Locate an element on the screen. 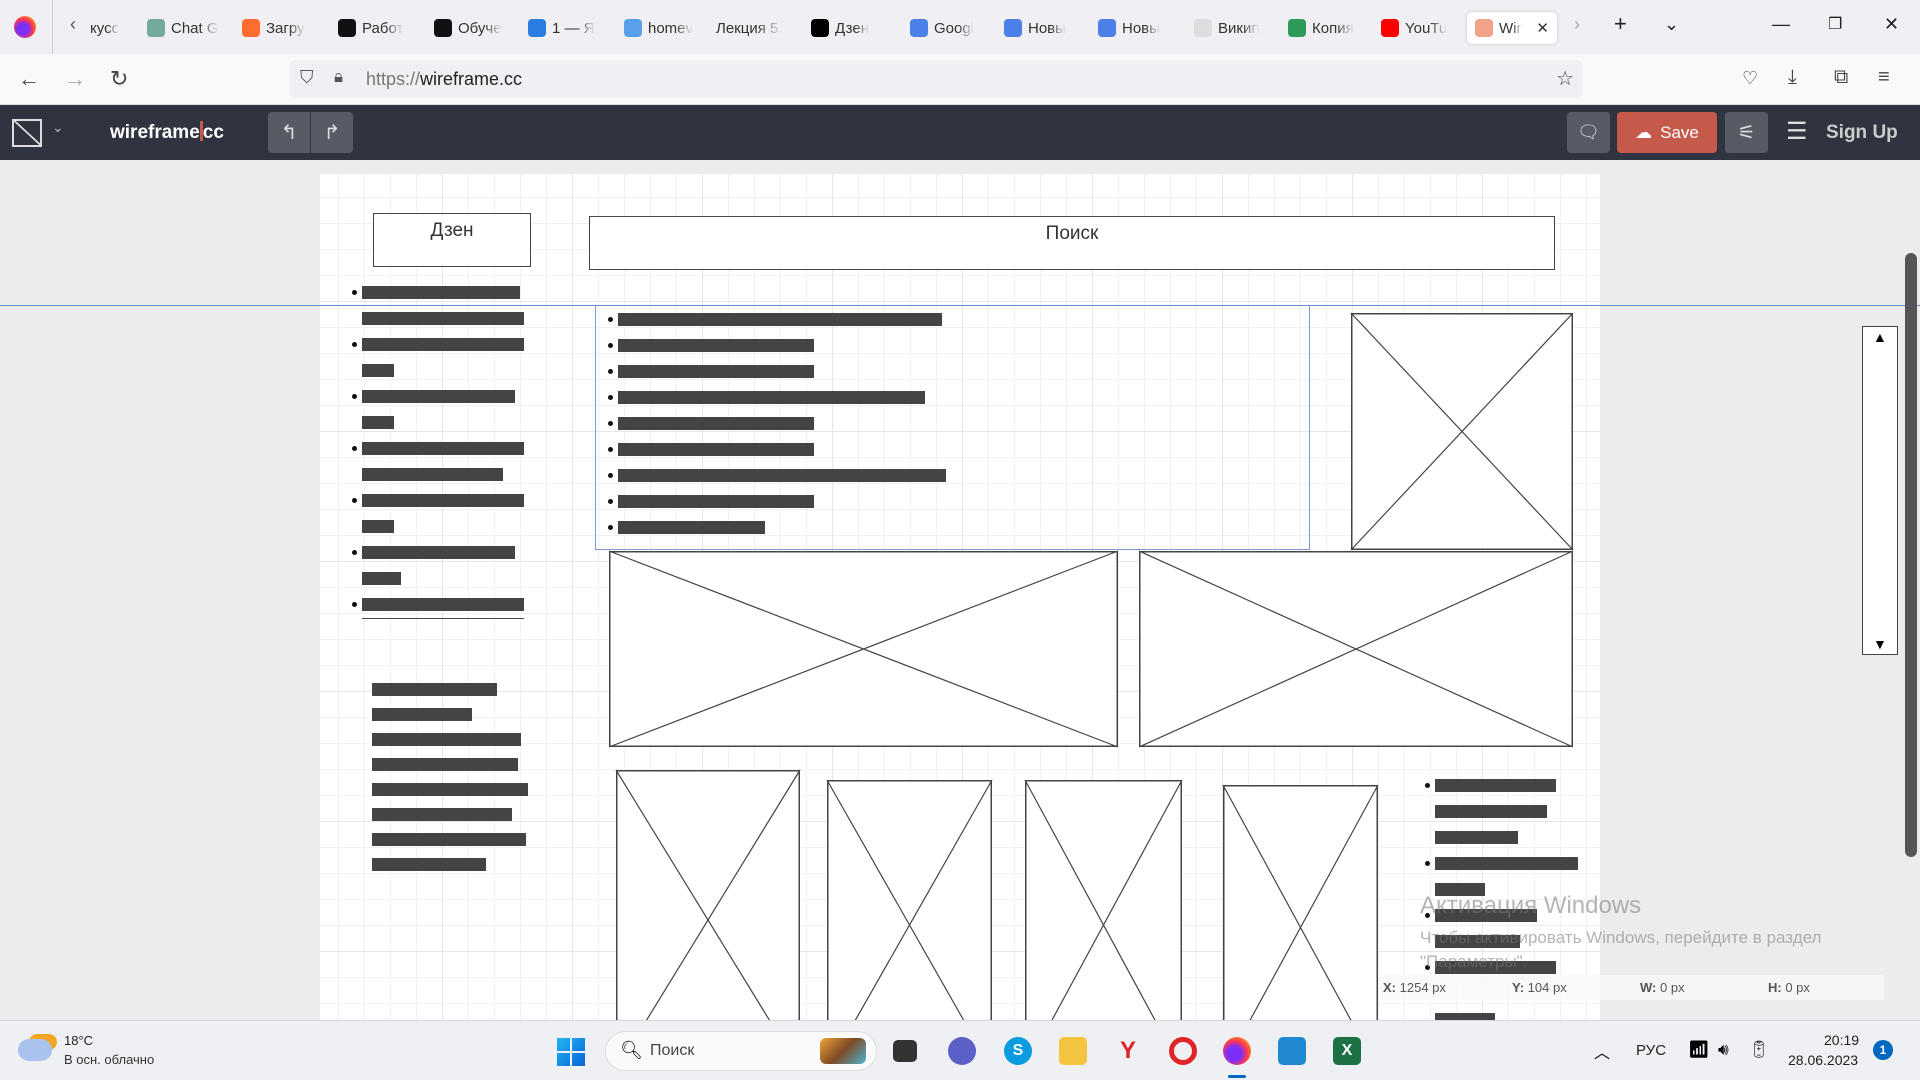 This screenshot has height=1080, width=1920. browser-tab: YouTu is located at coordinates (1423, 28).